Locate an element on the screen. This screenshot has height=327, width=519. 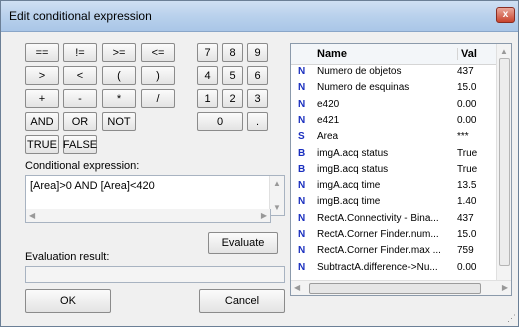
op-plus-button: + is located at coordinates (42, 98).